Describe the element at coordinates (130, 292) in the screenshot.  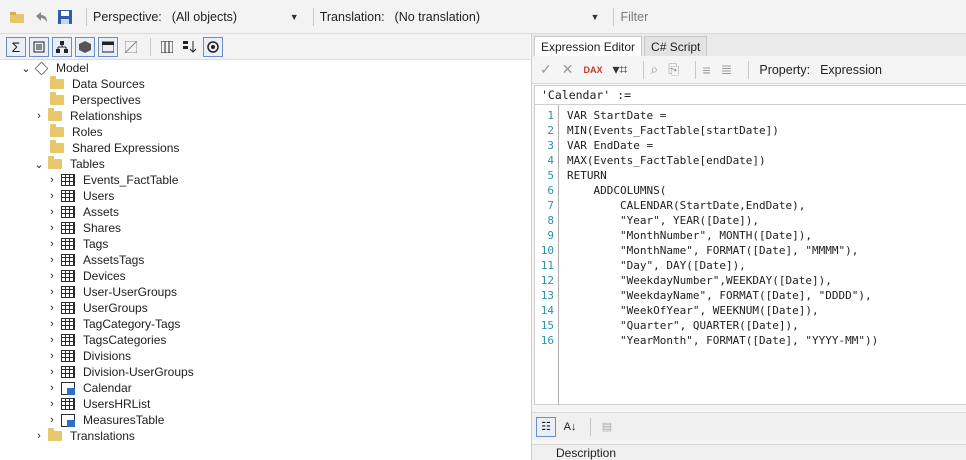
I see `tree-item-label: User-UserGroups` at that location.